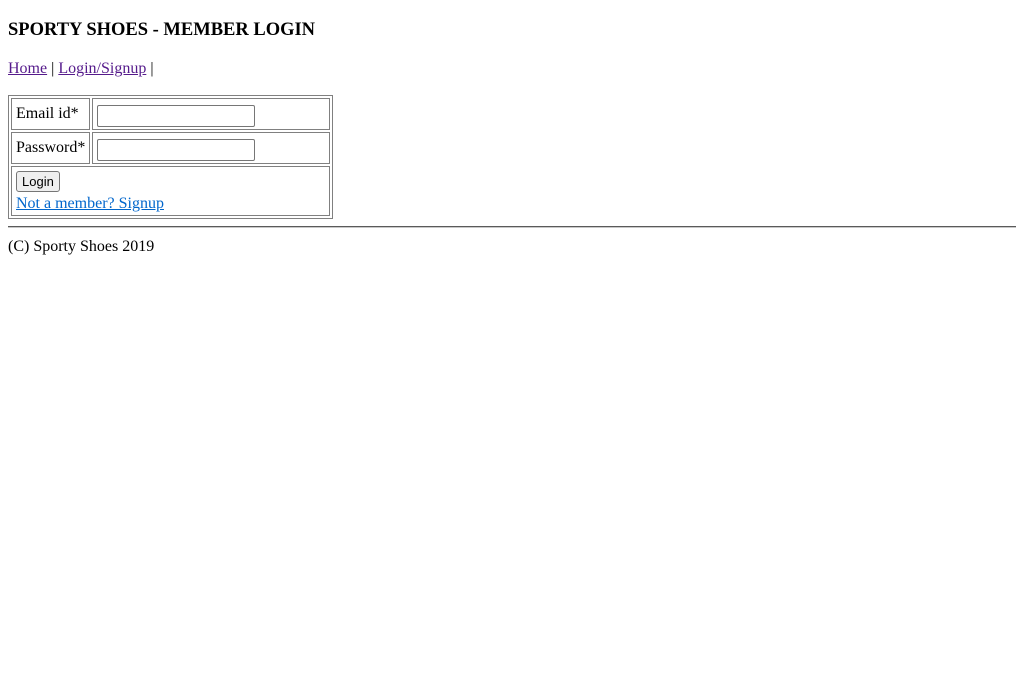 The width and height of the screenshot is (1024, 678). I want to click on email-label: Email id*, so click(47, 113).